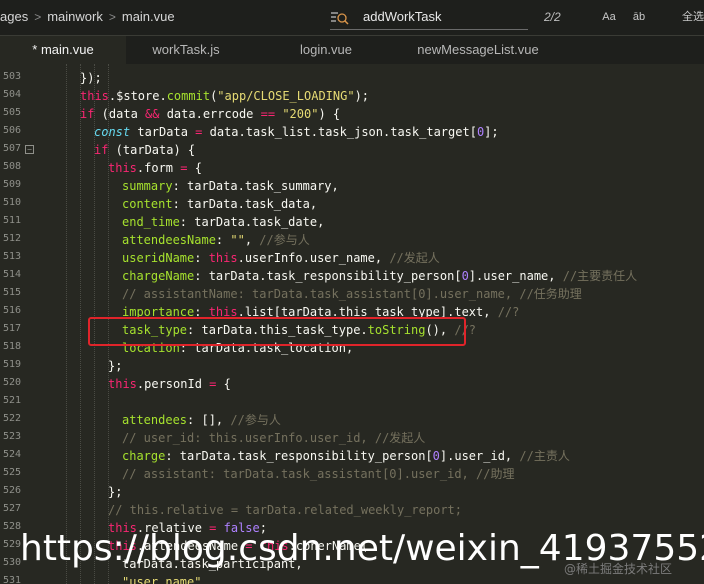 The height and width of the screenshot is (584, 704). I want to click on code-token: //主要责任人, so click(600, 276).